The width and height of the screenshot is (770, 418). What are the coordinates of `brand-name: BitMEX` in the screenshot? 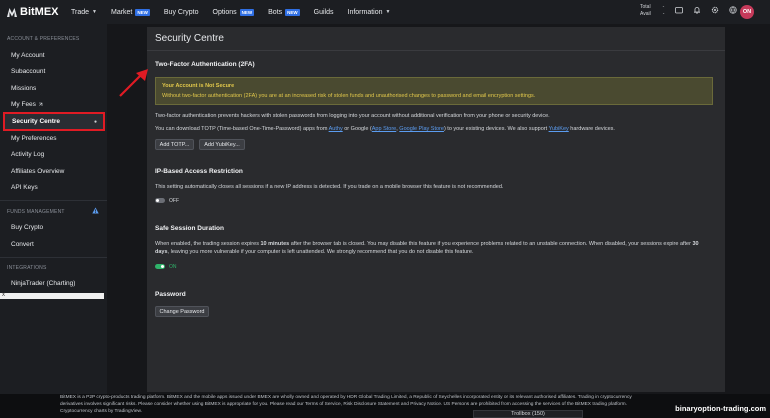 It's located at (39, 12).